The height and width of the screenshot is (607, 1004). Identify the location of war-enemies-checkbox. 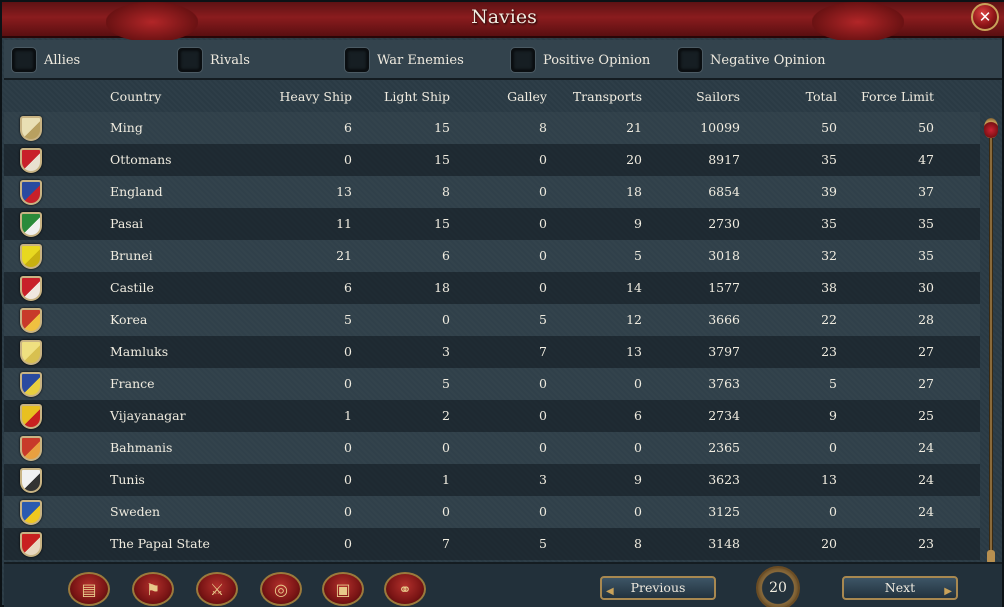
(357, 60).